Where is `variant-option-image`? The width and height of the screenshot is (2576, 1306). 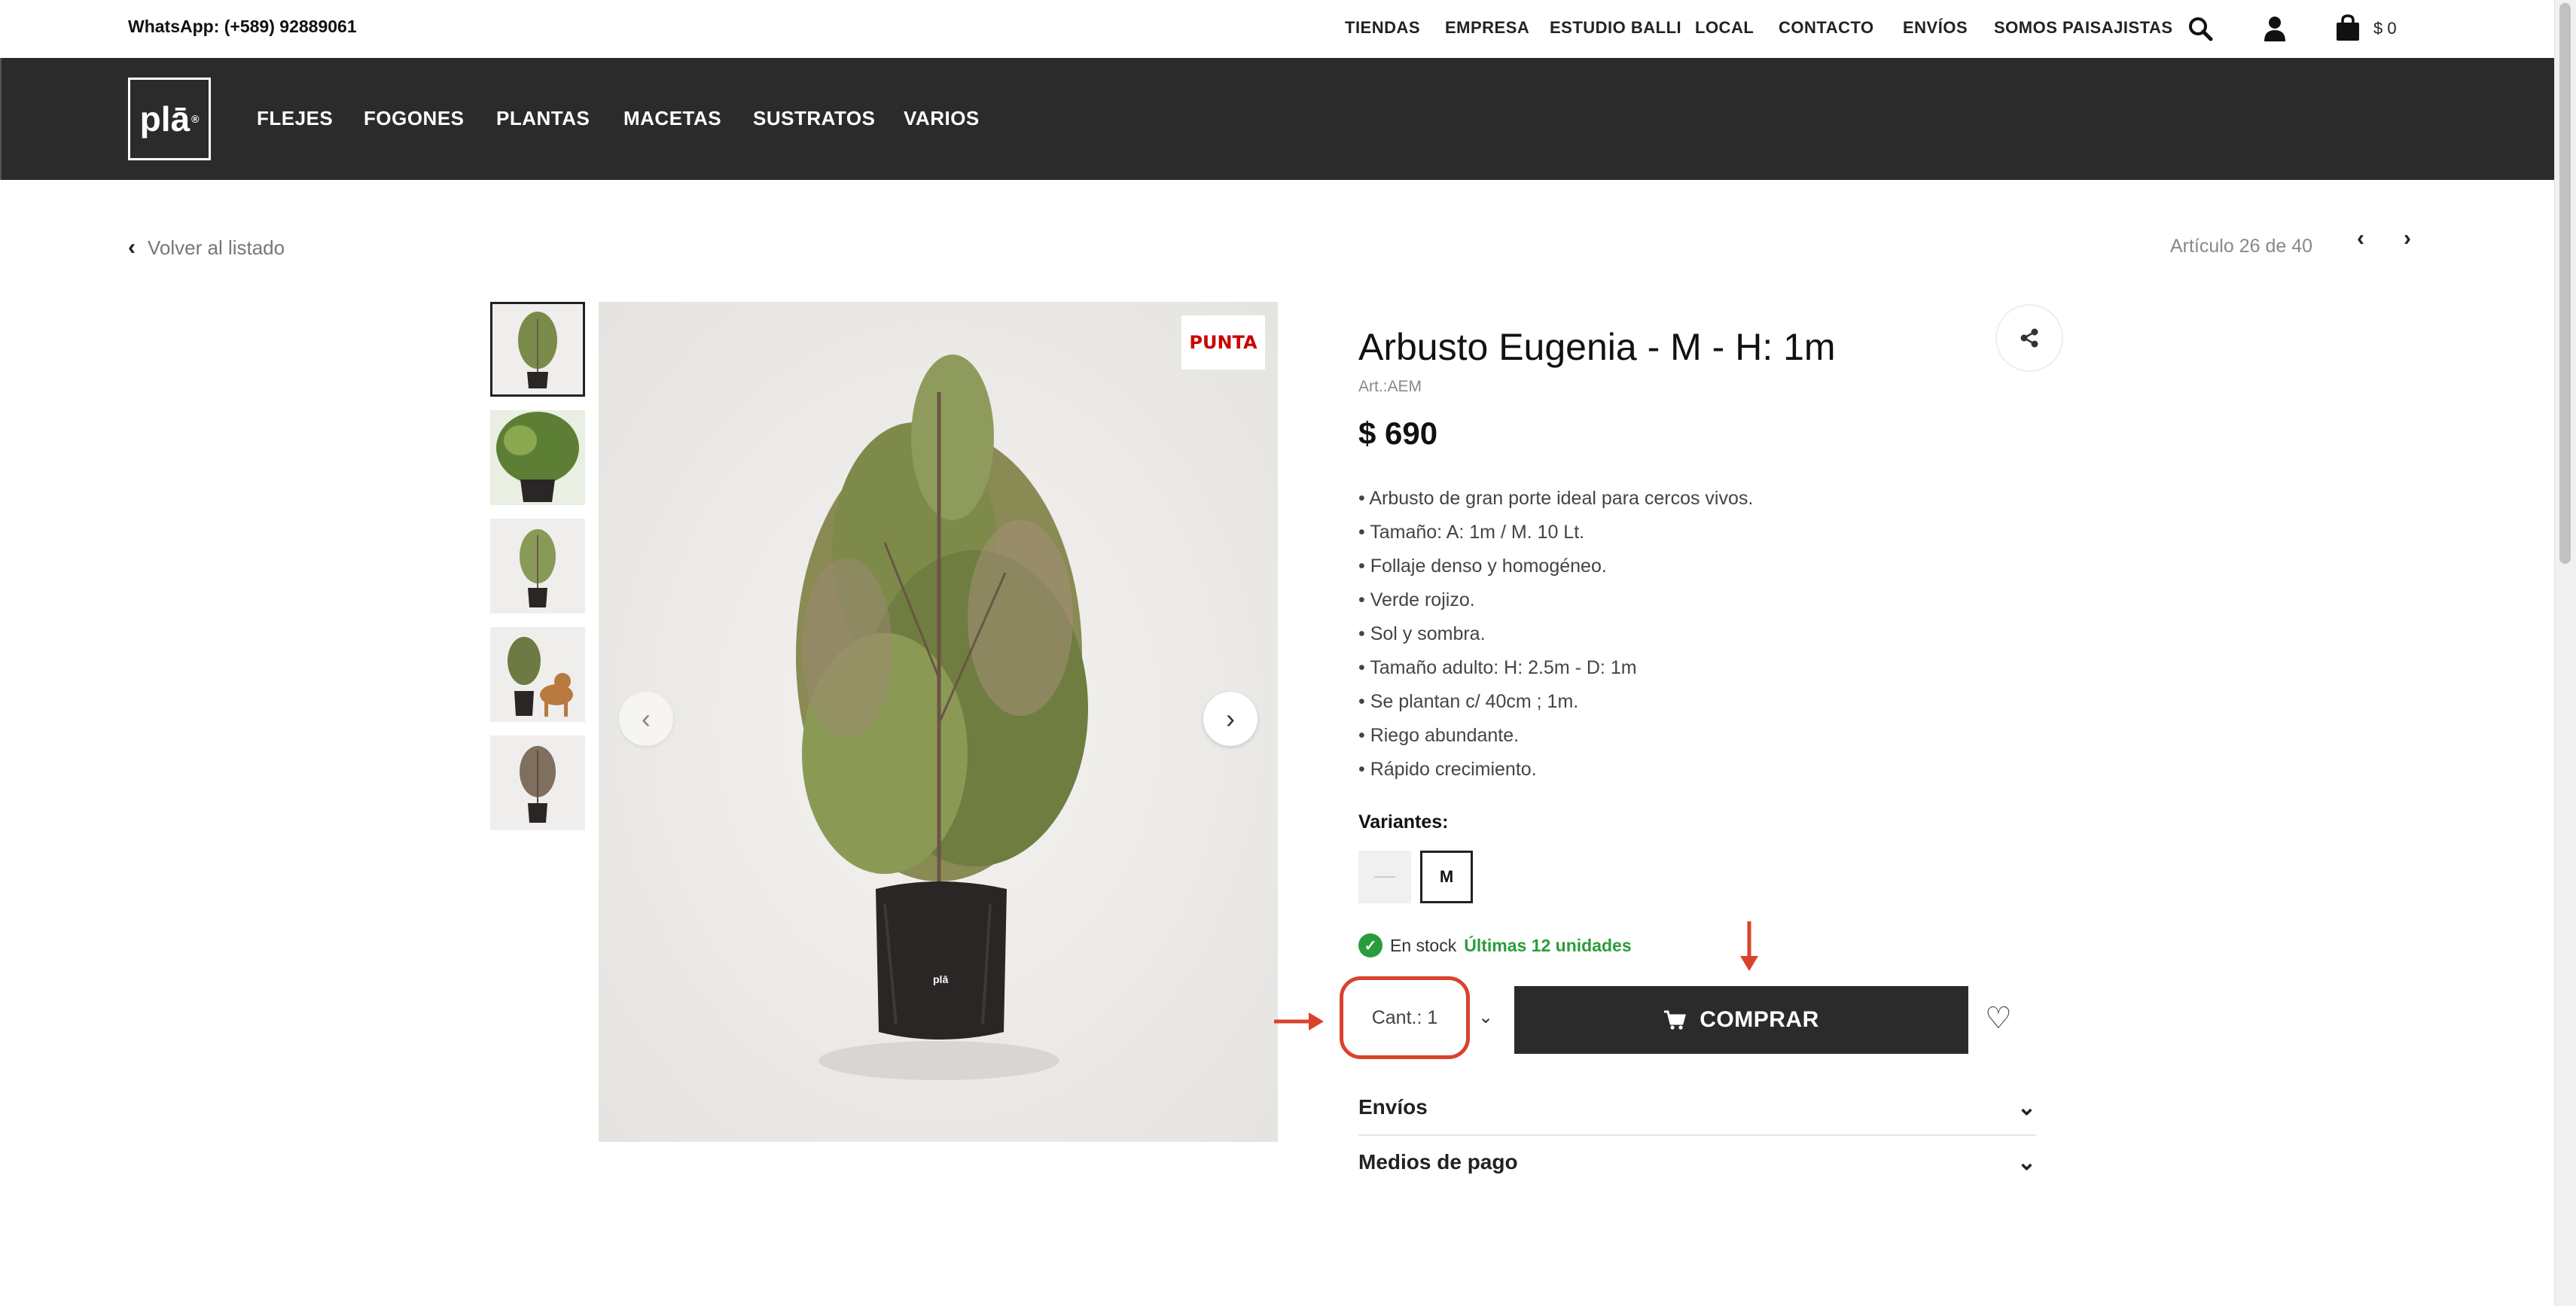
variant-option-image is located at coordinates (1384, 877).